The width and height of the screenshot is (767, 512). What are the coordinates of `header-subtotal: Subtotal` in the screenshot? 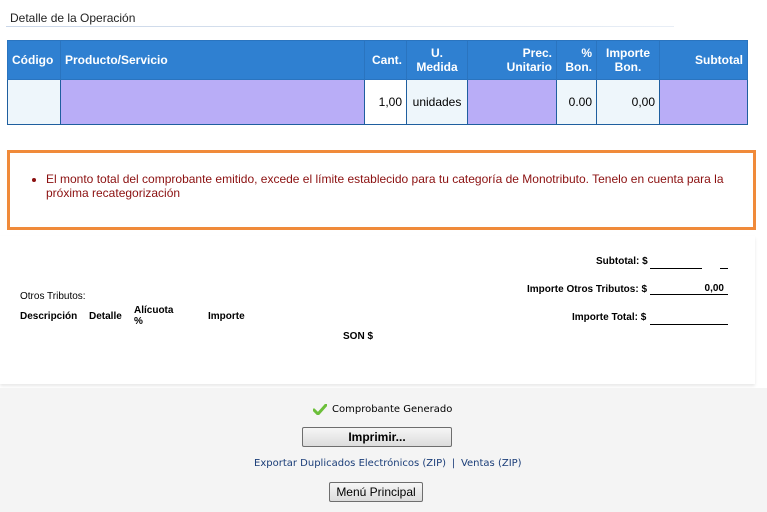 It's located at (703, 60).